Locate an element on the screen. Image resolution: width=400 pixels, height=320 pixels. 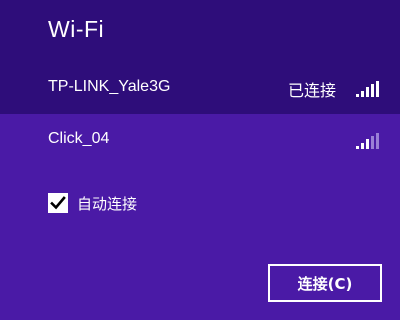
network-item-click-04: Click_04 is located at coordinates (200, 142).